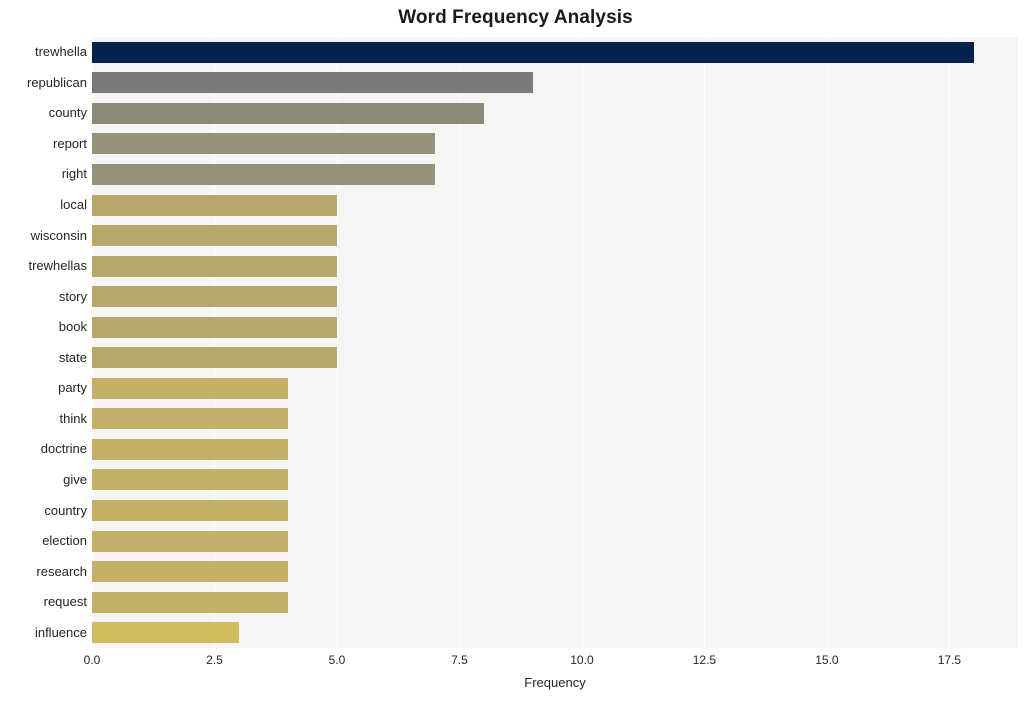 Image resolution: width=1031 pixels, height=701 pixels. Describe the element at coordinates (58, 235) in the screenshot. I see `y-axis-tick-label: wisconsin` at that location.